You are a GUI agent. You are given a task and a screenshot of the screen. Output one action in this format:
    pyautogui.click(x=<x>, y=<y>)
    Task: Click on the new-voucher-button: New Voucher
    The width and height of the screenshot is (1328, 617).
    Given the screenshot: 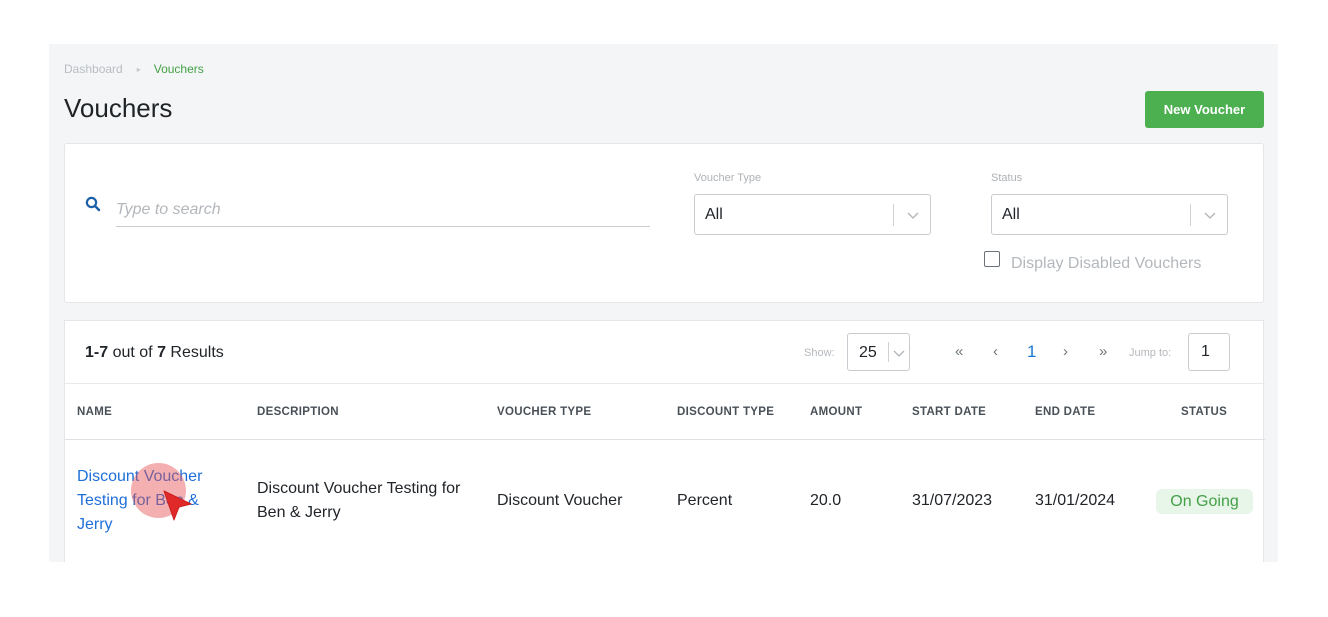 What is the action you would take?
    pyautogui.click(x=1204, y=109)
    